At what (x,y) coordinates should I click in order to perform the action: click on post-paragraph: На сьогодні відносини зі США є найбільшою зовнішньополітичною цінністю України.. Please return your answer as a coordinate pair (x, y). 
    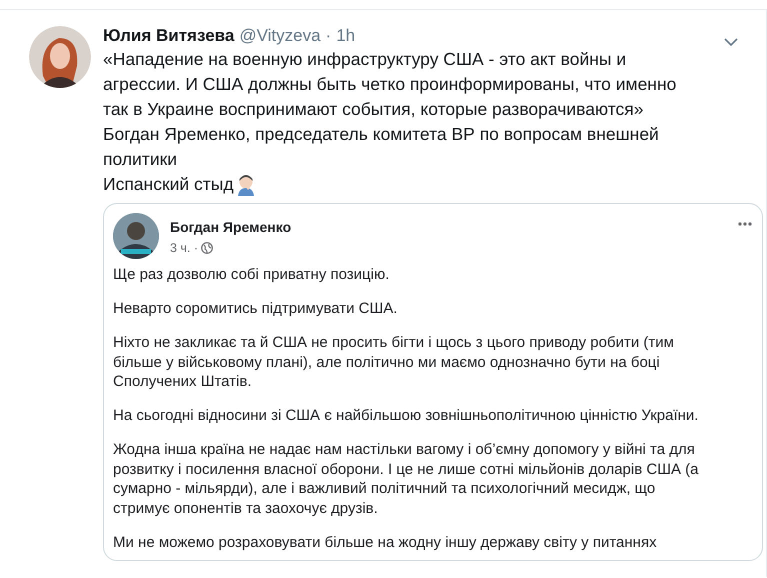
    Looking at the image, I should click on (406, 416).